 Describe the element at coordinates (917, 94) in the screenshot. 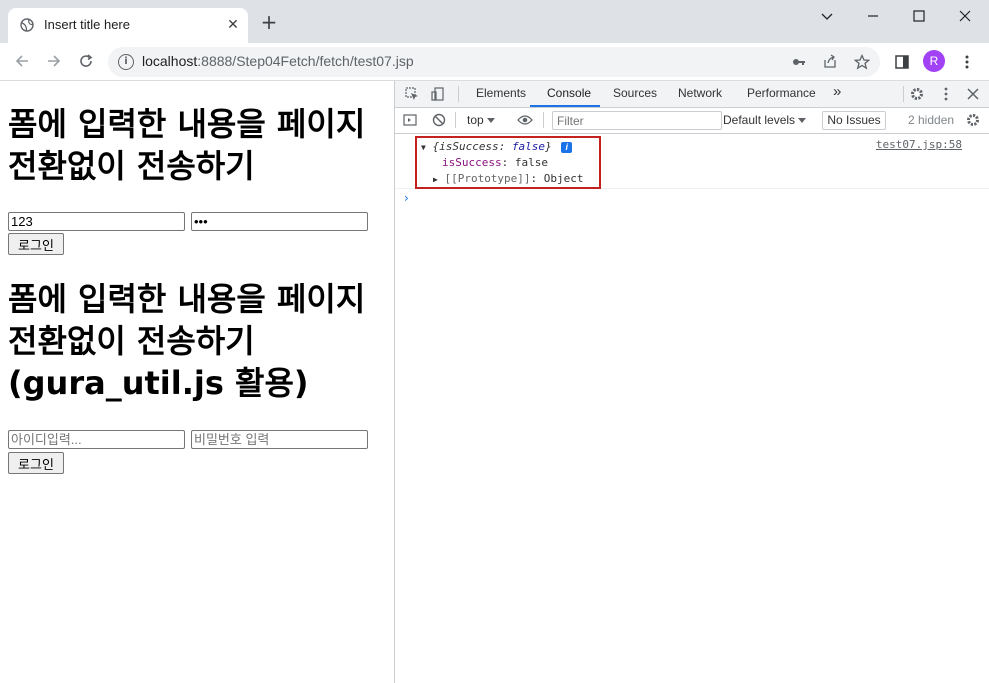

I see `settings-gear-icon` at that location.